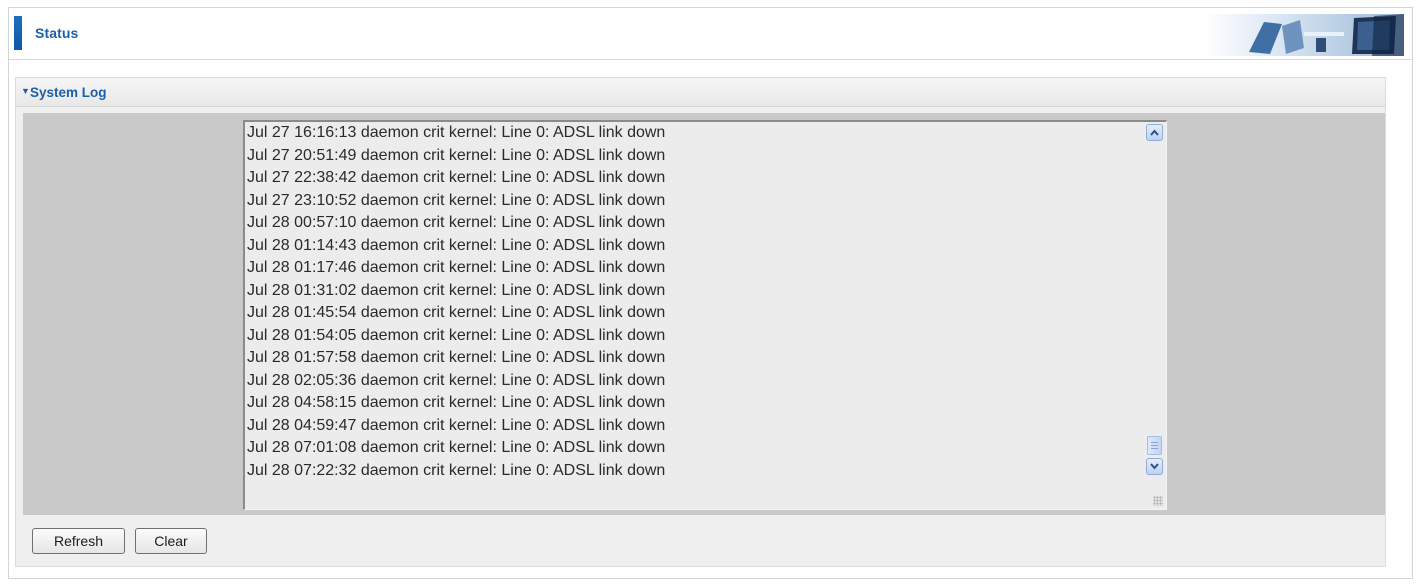 The image size is (1421, 586). What do you see at coordinates (57, 33) in the screenshot?
I see `page-title: Status` at bounding box center [57, 33].